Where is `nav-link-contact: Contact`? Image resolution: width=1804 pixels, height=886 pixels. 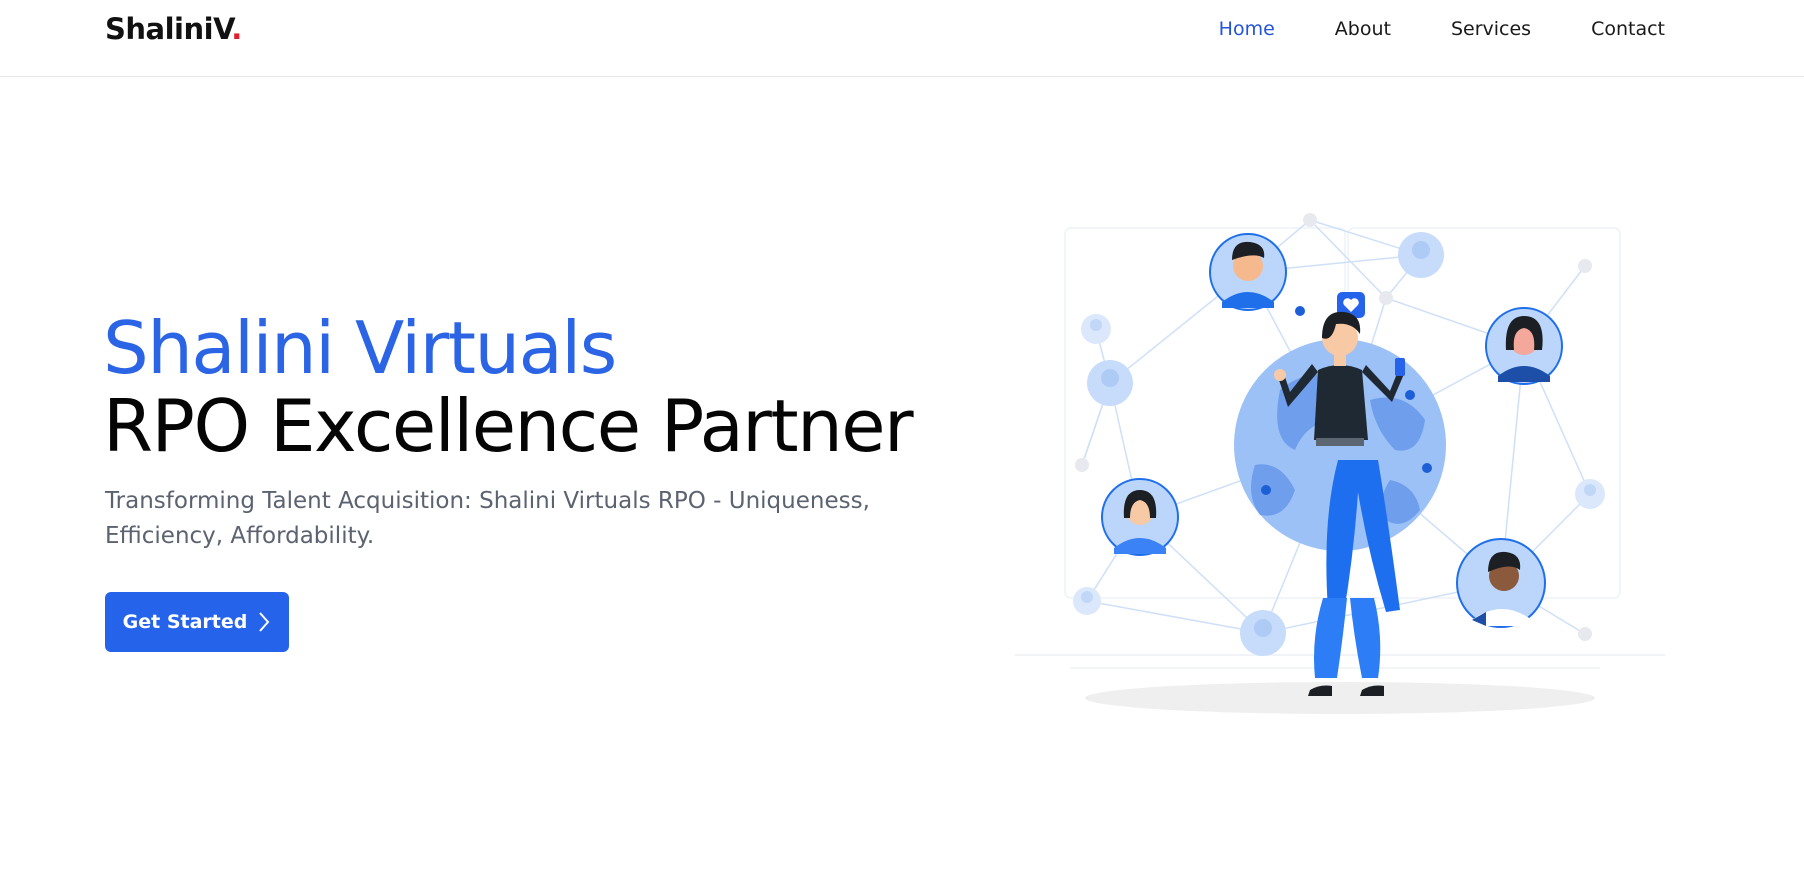
nav-link-contact: Contact is located at coordinates (1628, 29).